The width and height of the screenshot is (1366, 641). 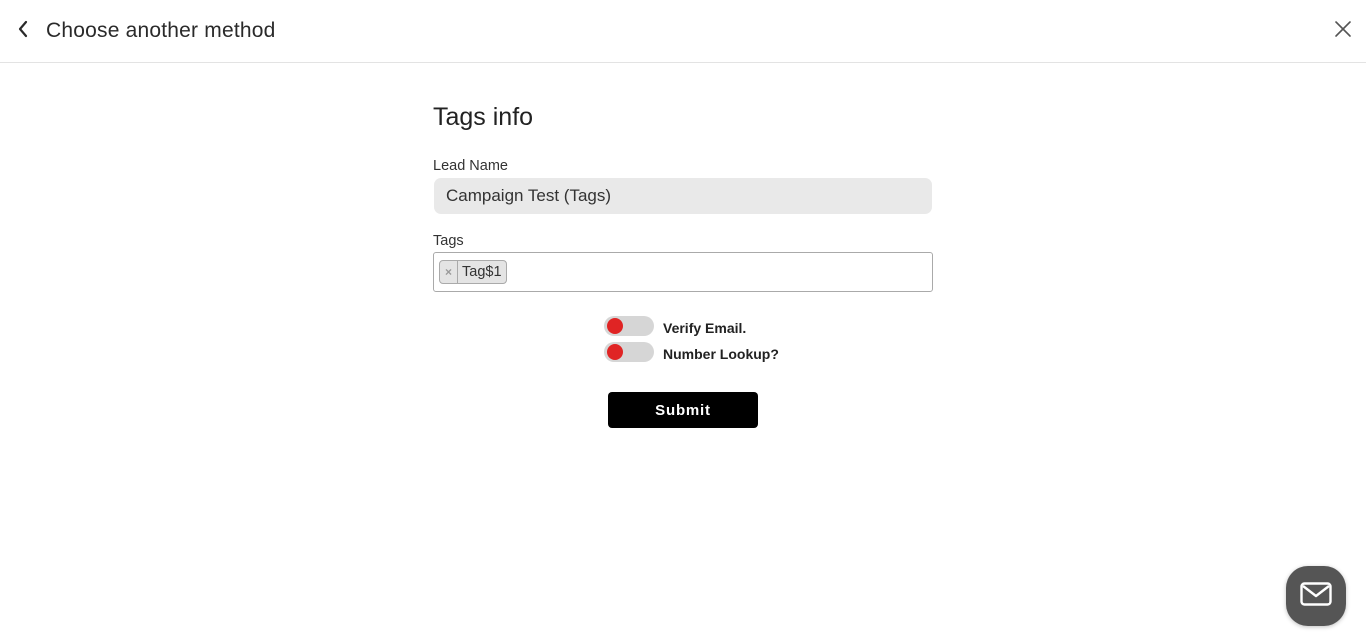 I want to click on close-icon, so click(x=1343, y=31).